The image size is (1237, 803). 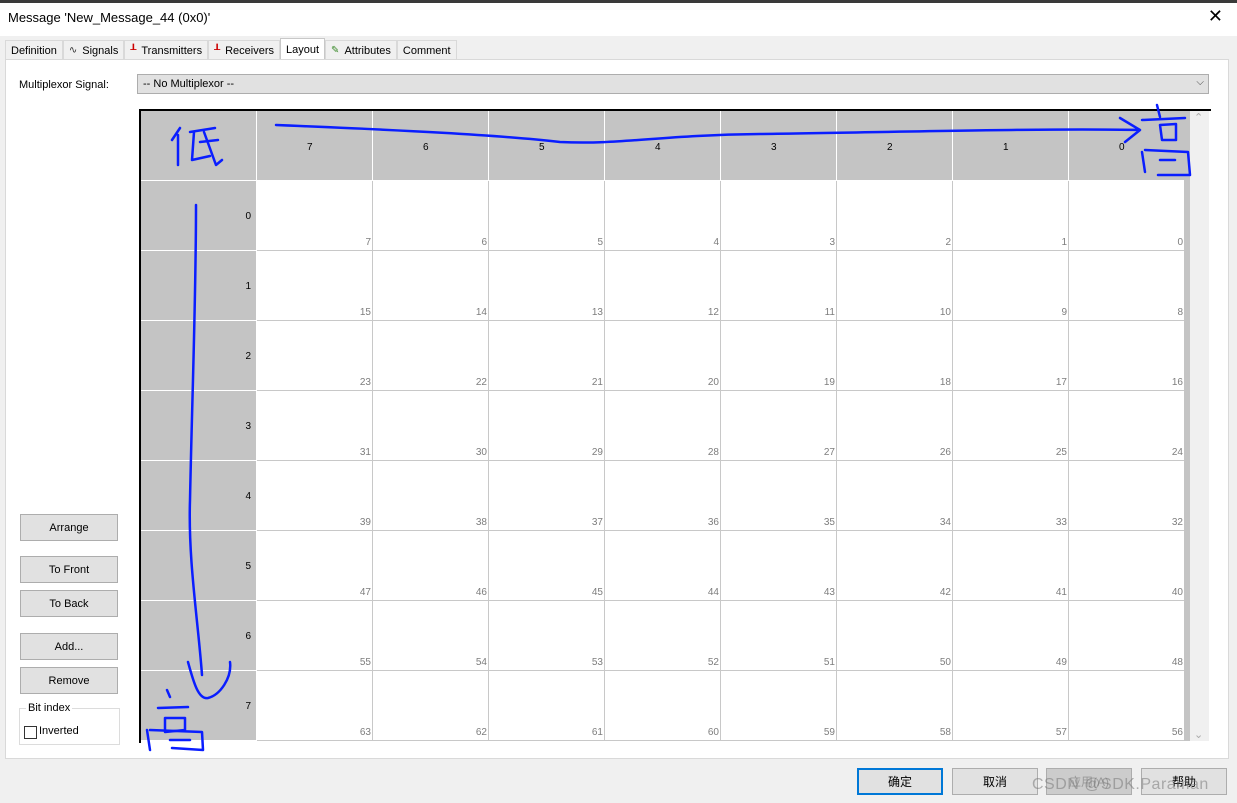 What do you see at coordinates (30, 732) in the screenshot?
I see `inverted-checkbox` at bounding box center [30, 732].